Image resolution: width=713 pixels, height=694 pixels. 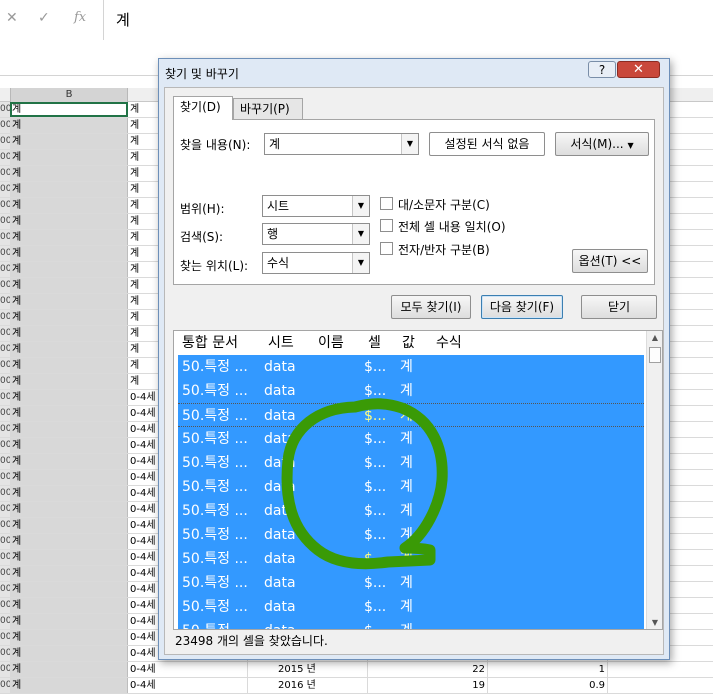 I want to click on column-header-name: 이름, so click(x=331, y=343).